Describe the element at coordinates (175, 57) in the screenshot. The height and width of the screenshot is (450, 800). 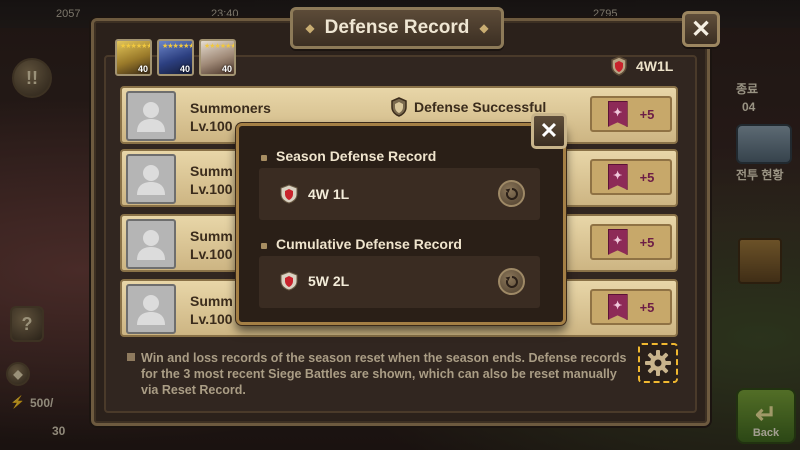
I see `monster-portrait-2: ★★★★★★ 40` at that location.